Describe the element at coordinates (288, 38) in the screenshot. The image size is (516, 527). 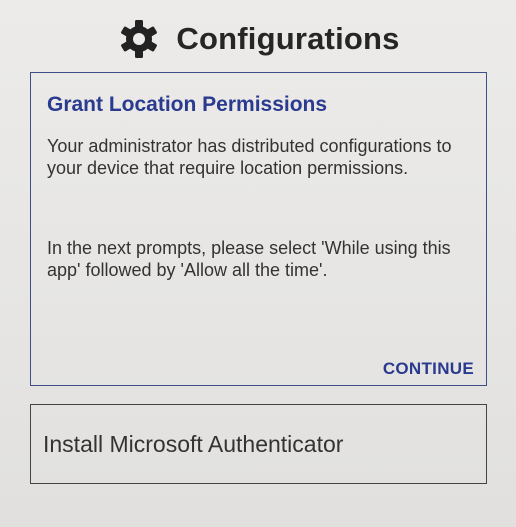
I see `page-title: Configurations` at that location.